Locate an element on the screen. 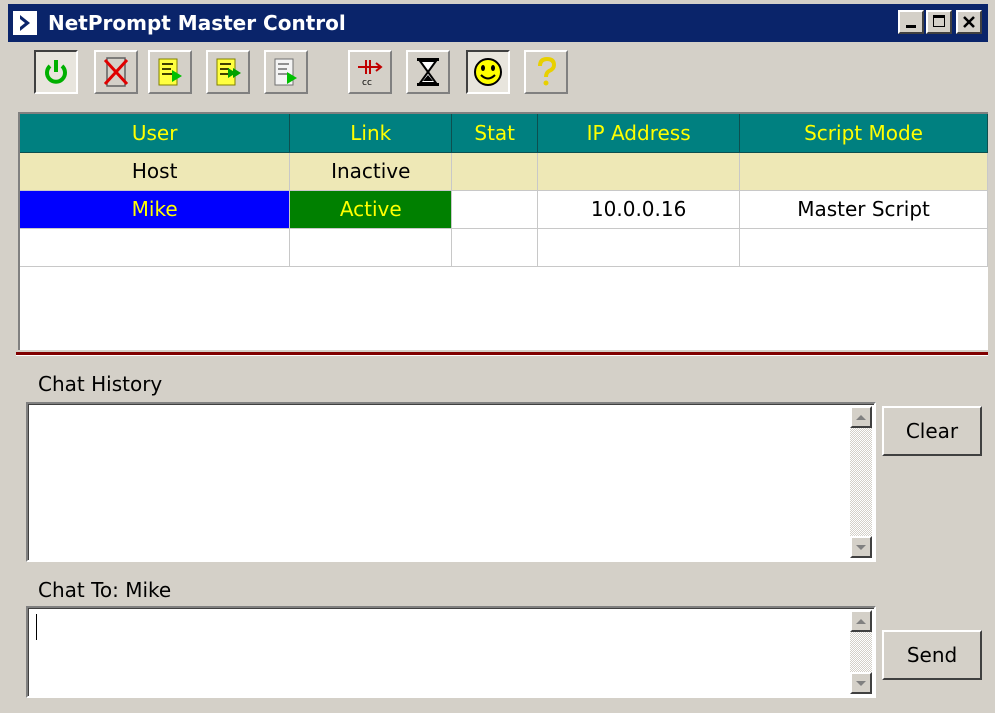 The width and height of the screenshot is (995, 713). closed-caption-button: cc is located at coordinates (370, 72).